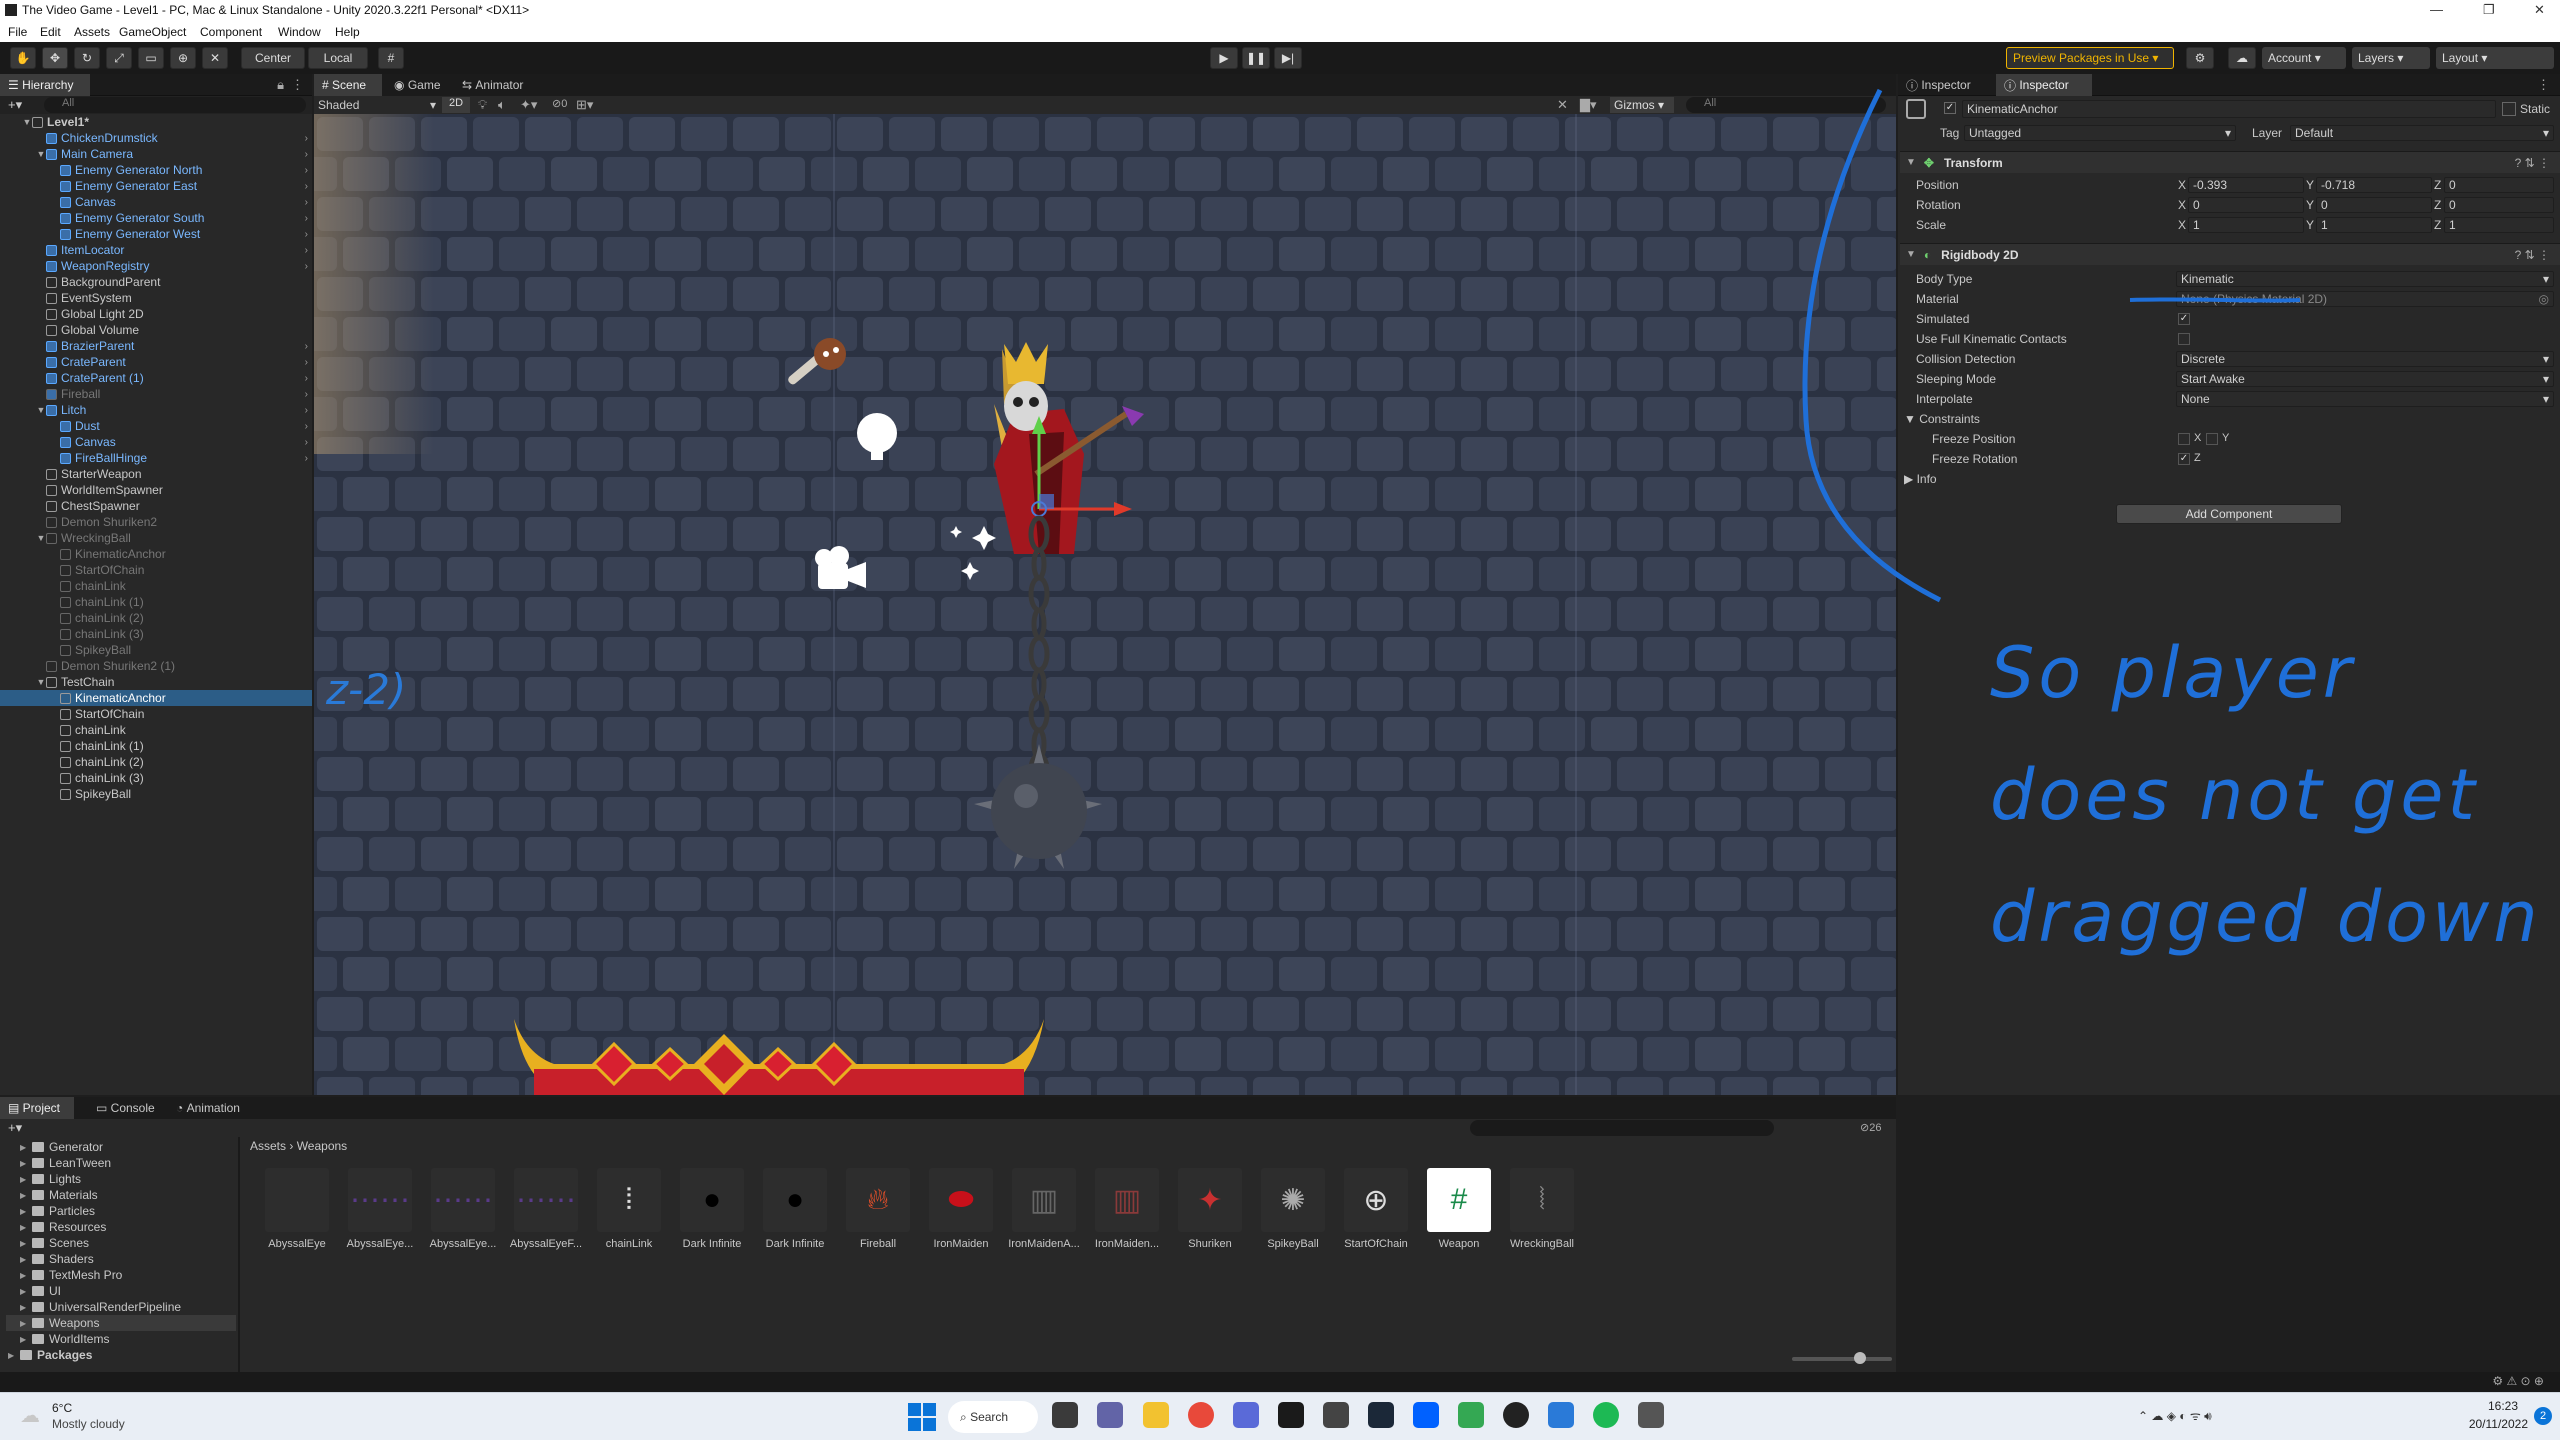 This screenshot has width=2560, height=1440. Describe the element at coordinates (1459, 1209) in the screenshot. I see `asset-item: # Weapon` at that location.